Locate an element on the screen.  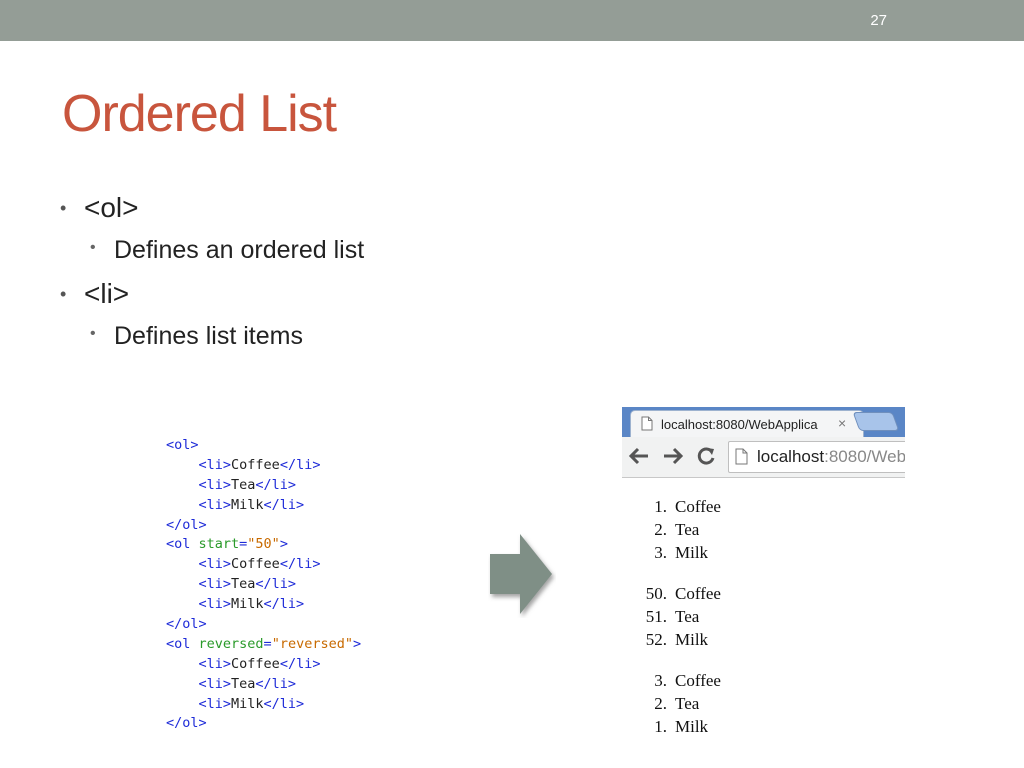
bullet-text: <ol> is located at coordinates (111, 207).